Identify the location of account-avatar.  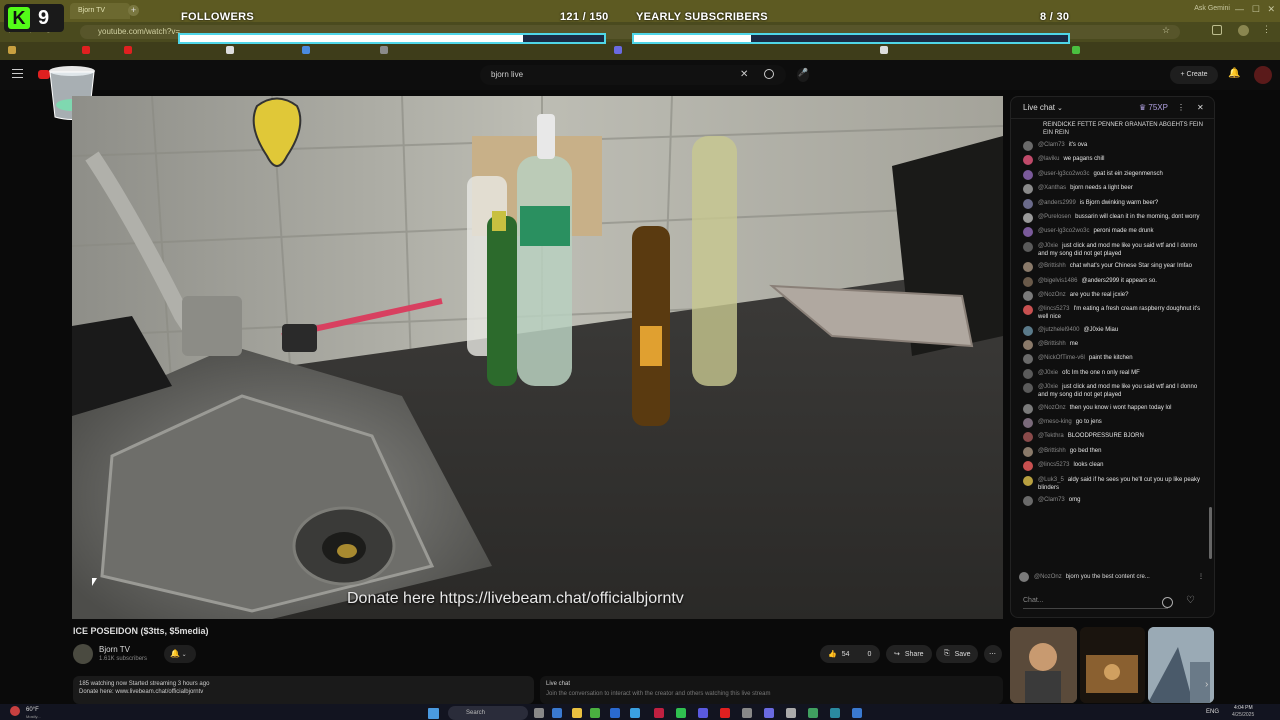
(1263, 75).